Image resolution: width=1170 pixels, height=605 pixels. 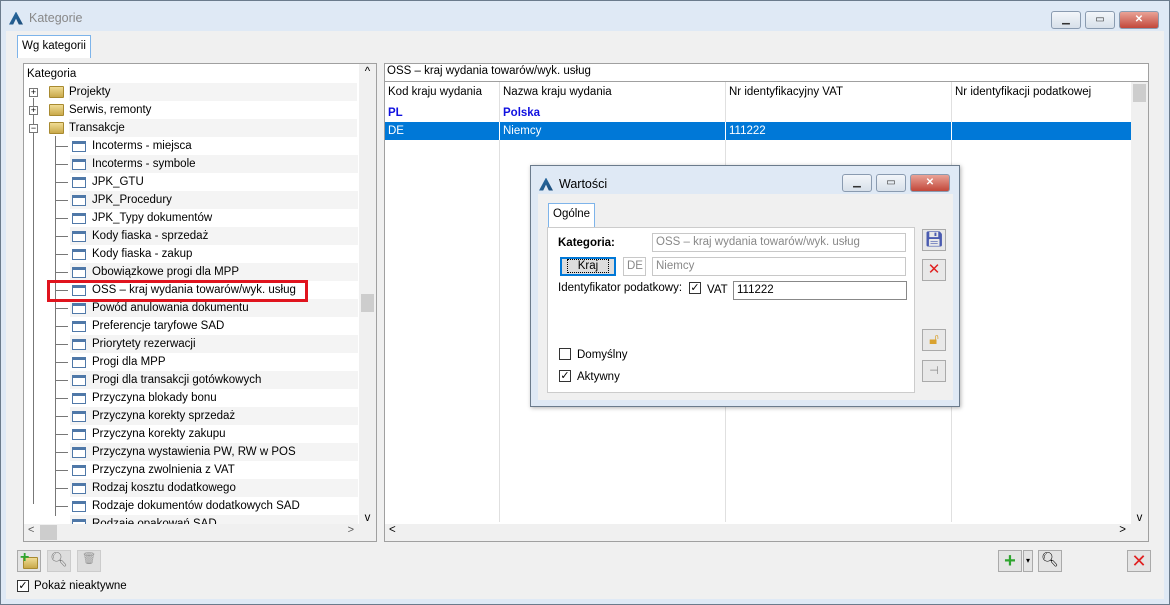 What do you see at coordinates (214, 236) in the screenshot?
I see `tree-item: Kody fiaska - sprzedaż` at bounding box center [214, 236].